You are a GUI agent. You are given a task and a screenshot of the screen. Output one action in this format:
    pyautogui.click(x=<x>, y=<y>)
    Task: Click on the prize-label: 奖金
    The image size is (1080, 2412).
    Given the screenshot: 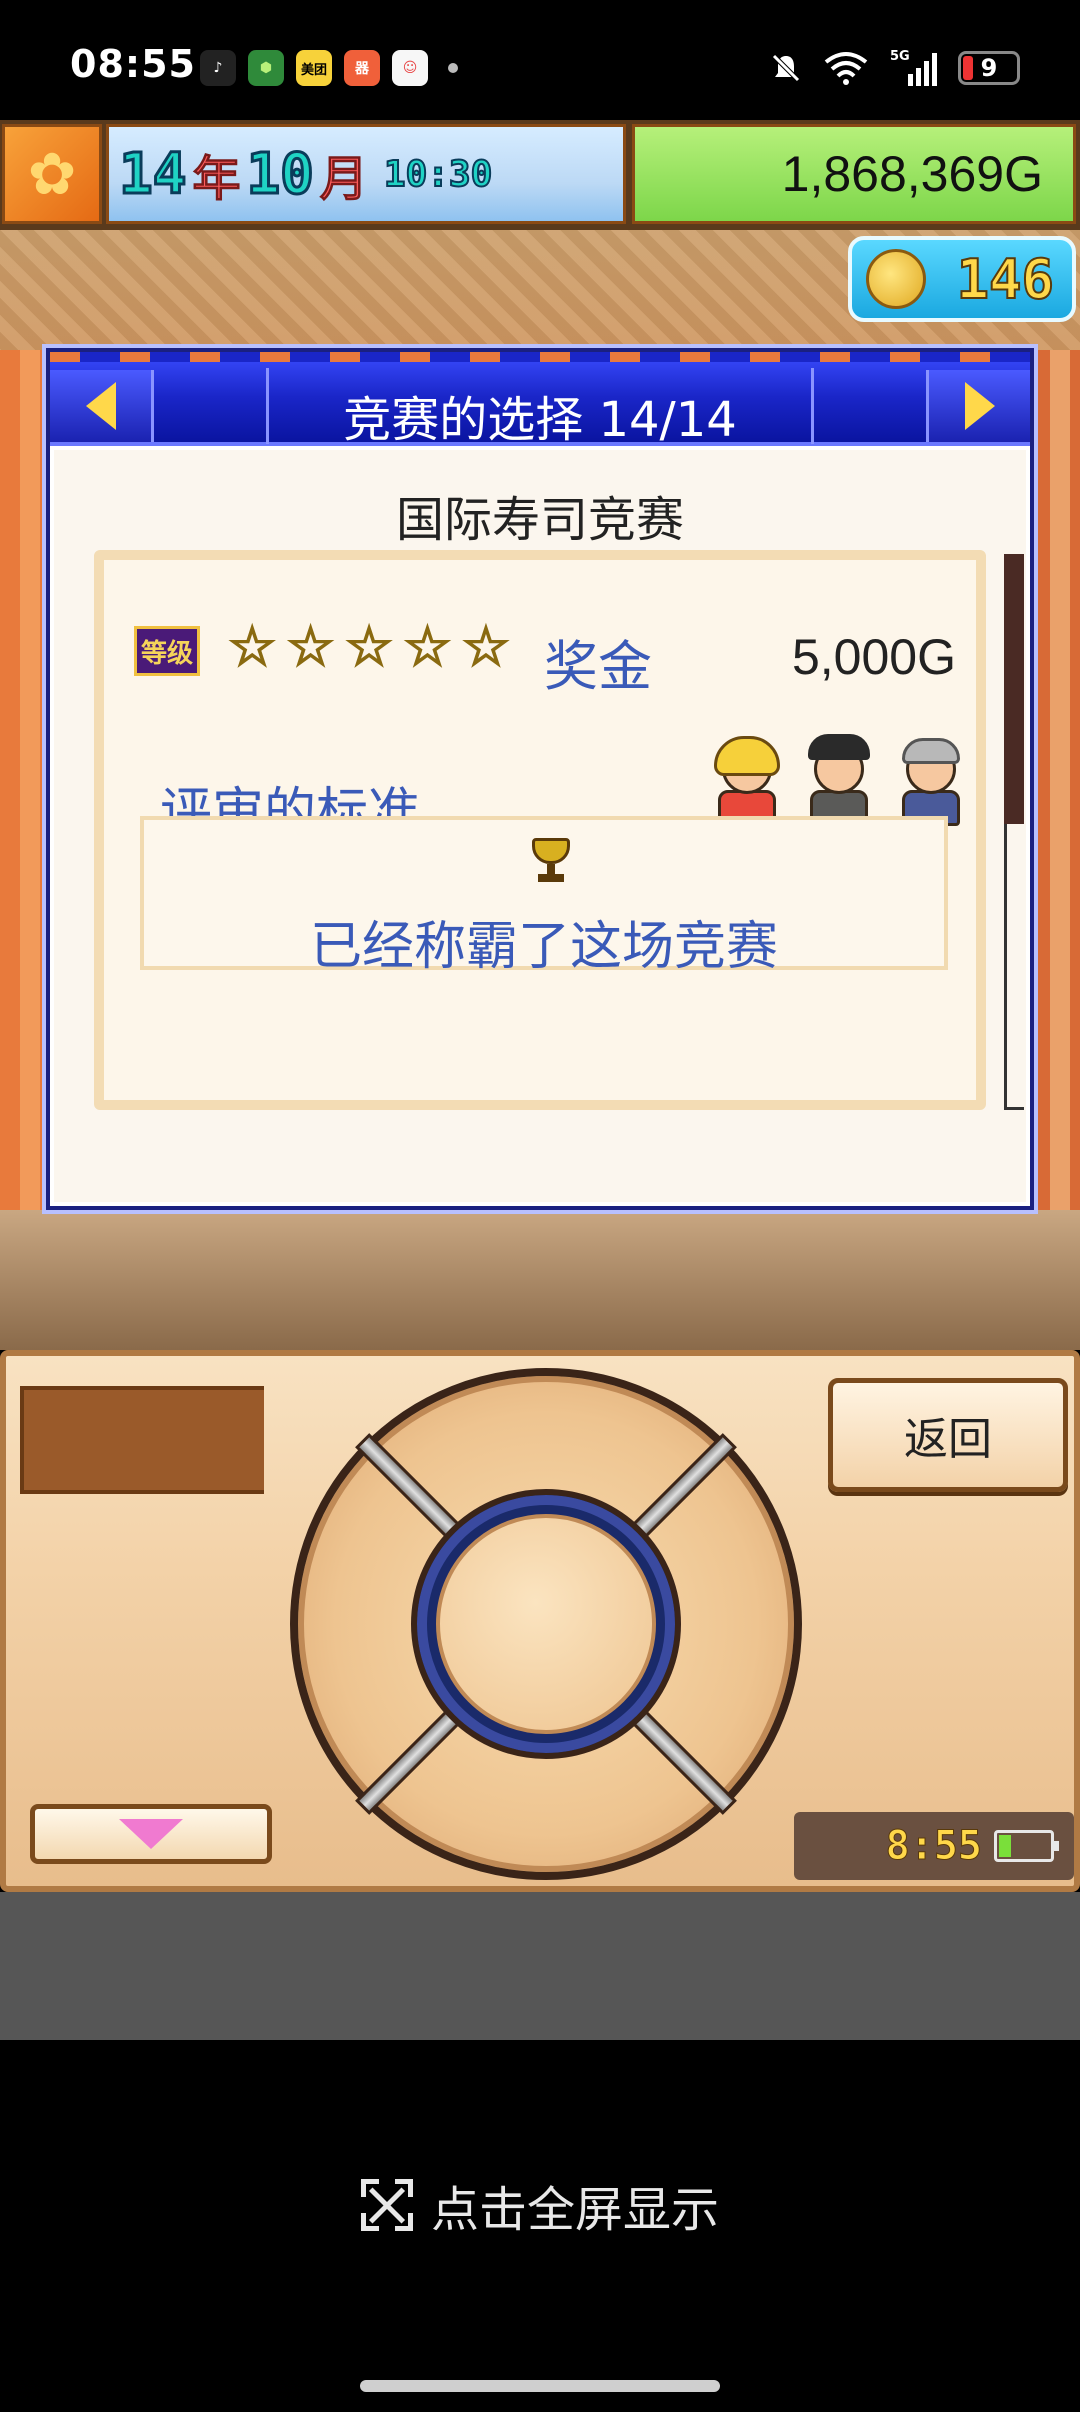 What is the action you would take?
    pyautogui.click(x=598, y=666)
    